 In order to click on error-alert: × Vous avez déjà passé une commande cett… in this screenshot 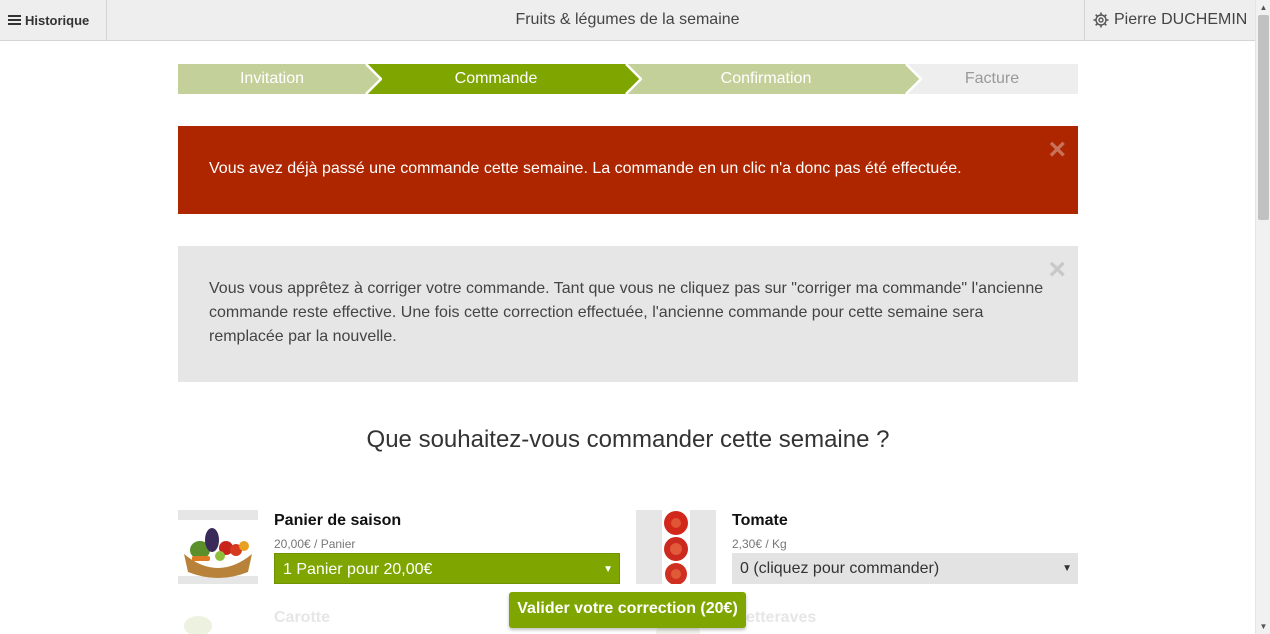, I will do `click(628, 170)`.